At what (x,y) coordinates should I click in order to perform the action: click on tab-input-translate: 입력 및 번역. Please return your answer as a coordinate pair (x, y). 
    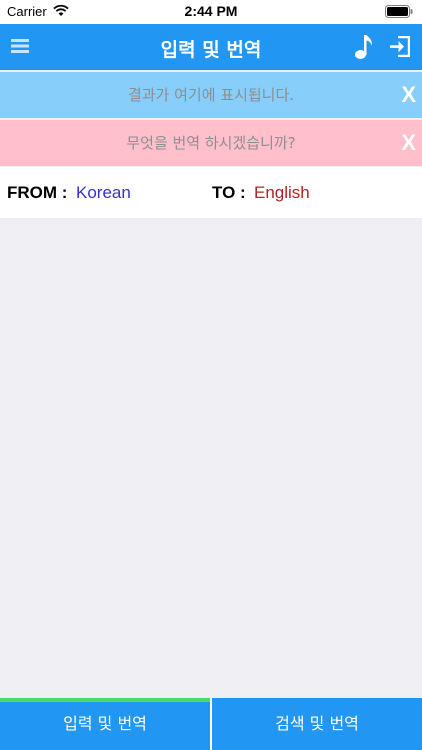
    Looking at the image, I should click on (105, 724).